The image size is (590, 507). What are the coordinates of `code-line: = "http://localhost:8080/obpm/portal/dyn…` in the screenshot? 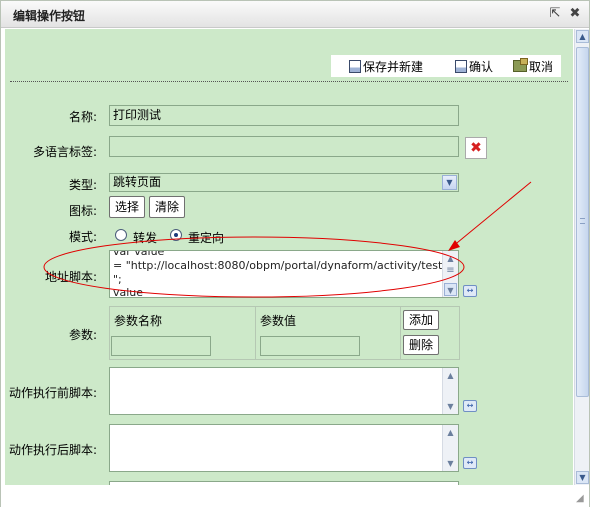 It's located at (286, 265).